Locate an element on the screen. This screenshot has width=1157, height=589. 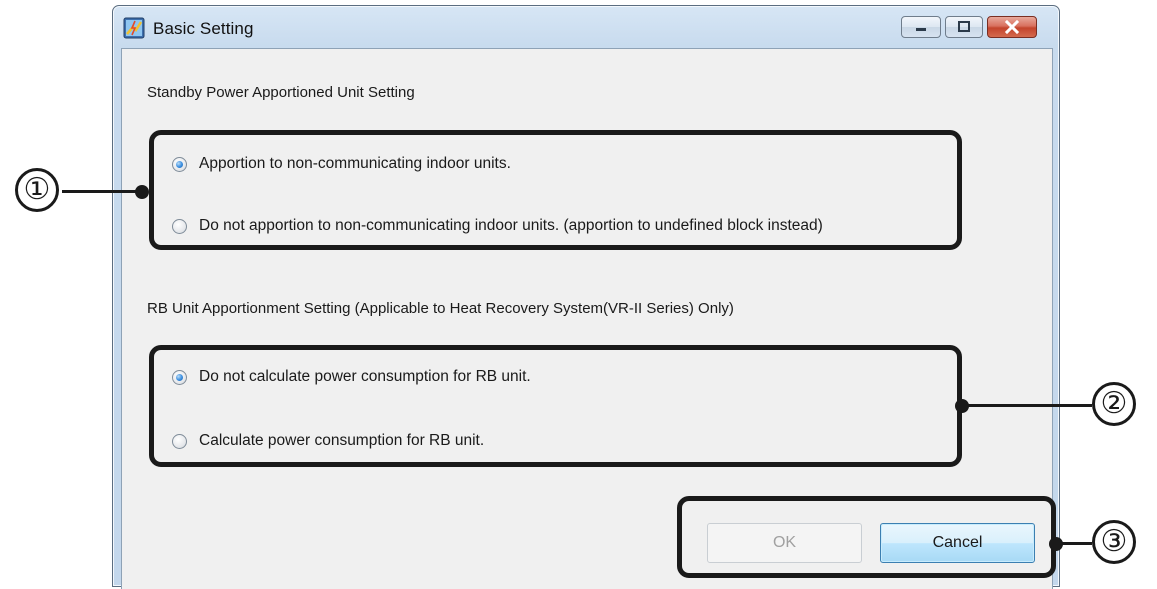
standby-section-heading: Standby Power Apportioned Unit Setting is located at coordinates (281, 92).